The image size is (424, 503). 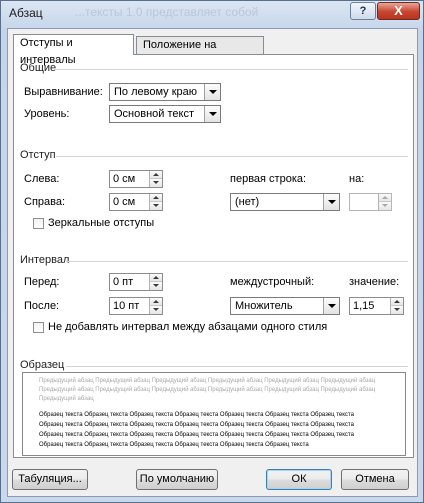 What do you see at coordinates (370, 202) in the screenshot?
I see `indent-by-stepper` at bounding box center [370, 202].